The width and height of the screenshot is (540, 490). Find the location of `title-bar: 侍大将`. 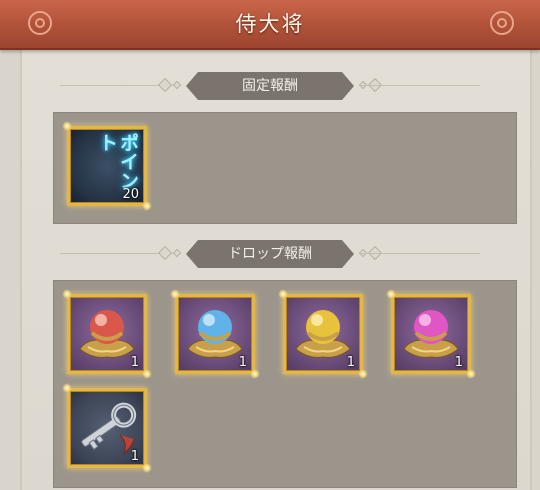

title-bar: 侍大将 is located at coordinates (270, 25).